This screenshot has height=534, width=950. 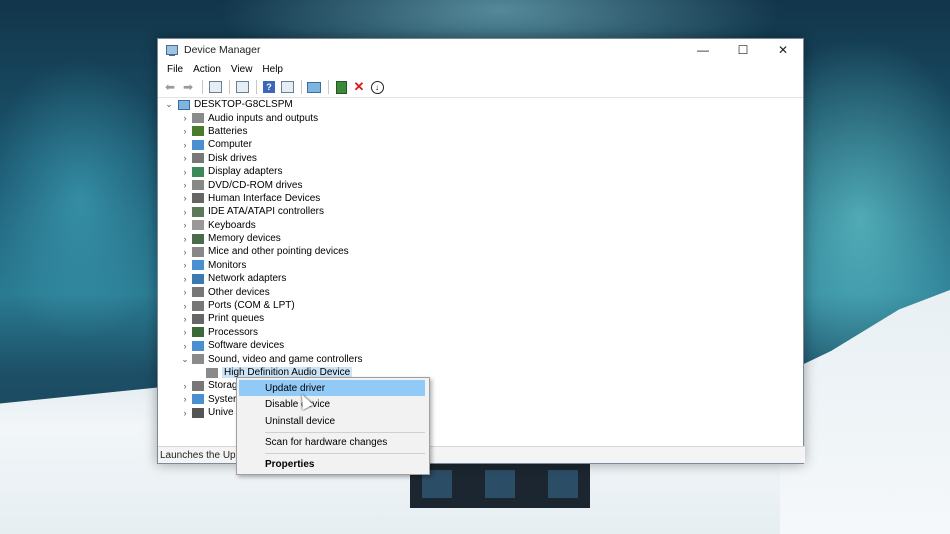 I want to click on tree-category: › Print queues, so click(x=480, y=318).